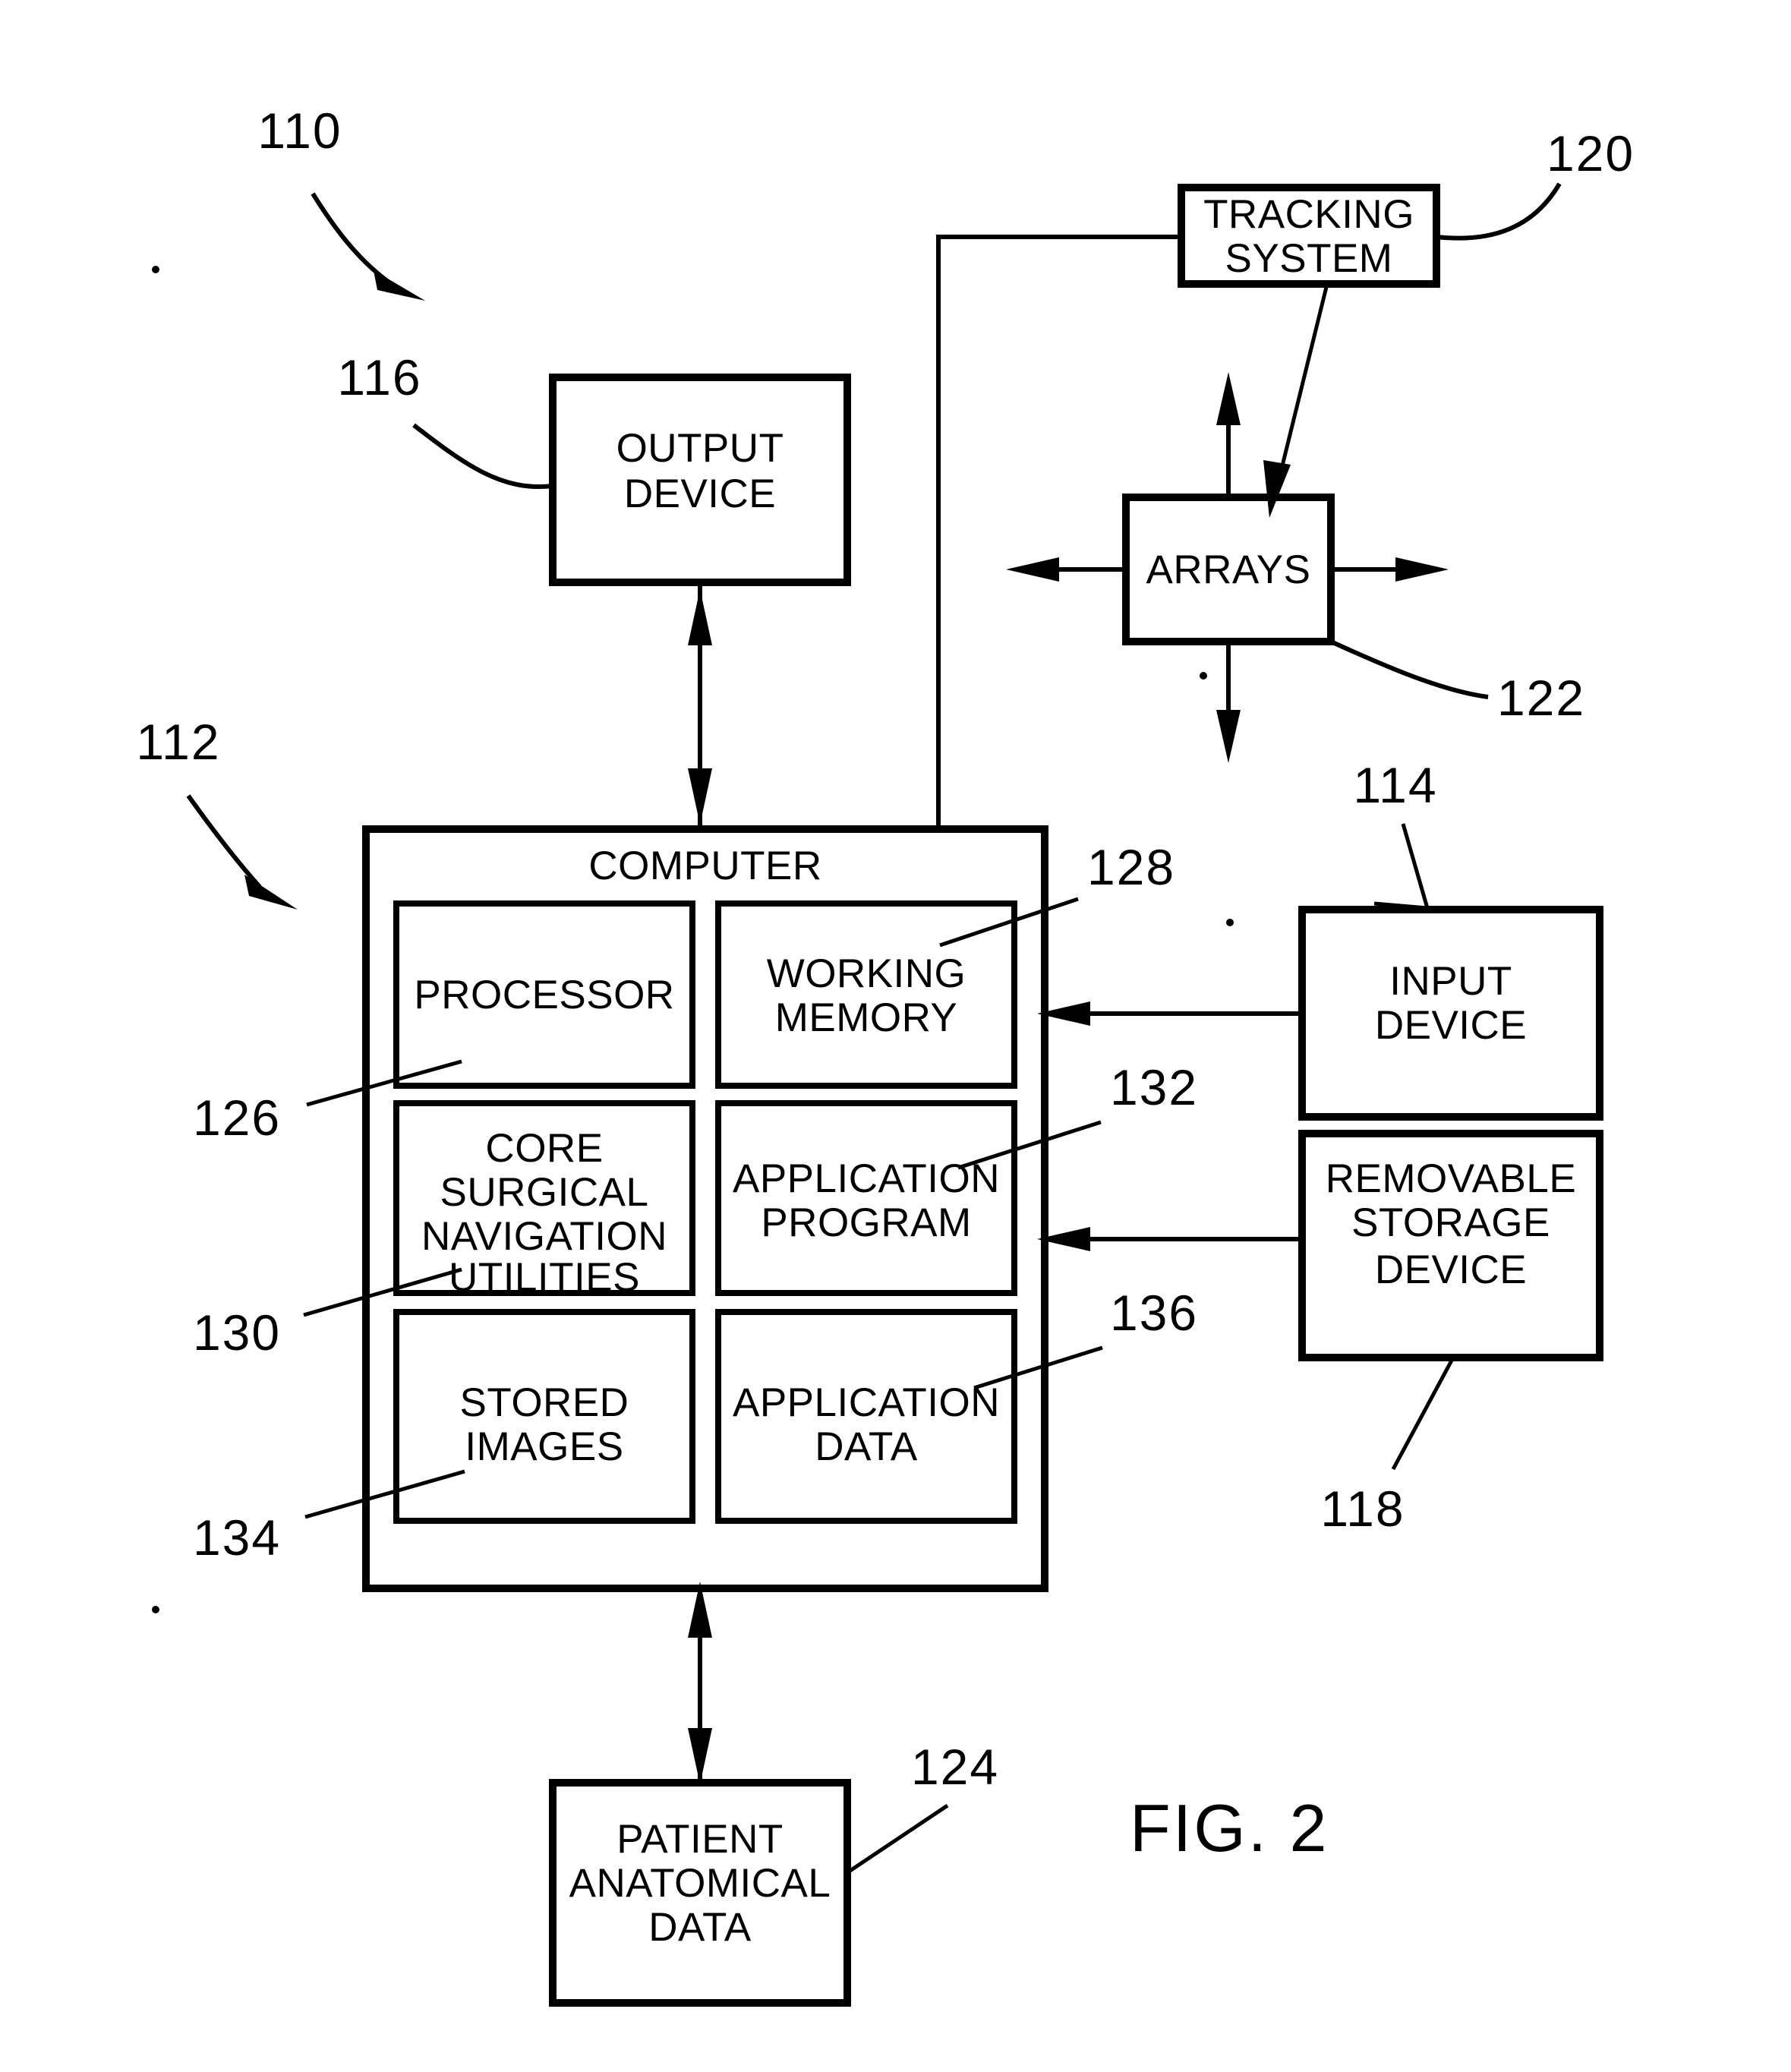 This screenshot has height=2072, width=1791. Describe the element at coordinates (1032, 569) in the screenshot. I see `arrays-arrow-left-head` at that location.